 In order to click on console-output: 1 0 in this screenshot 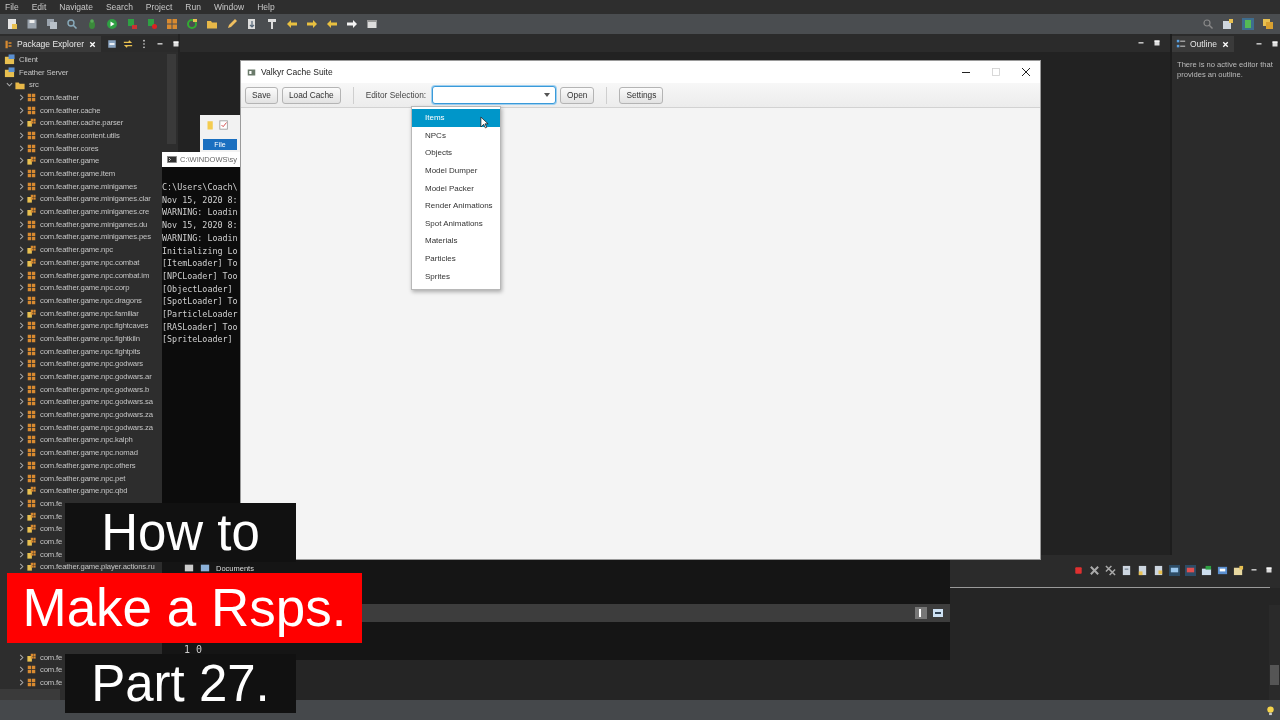, I will do `click(193, 649)`.